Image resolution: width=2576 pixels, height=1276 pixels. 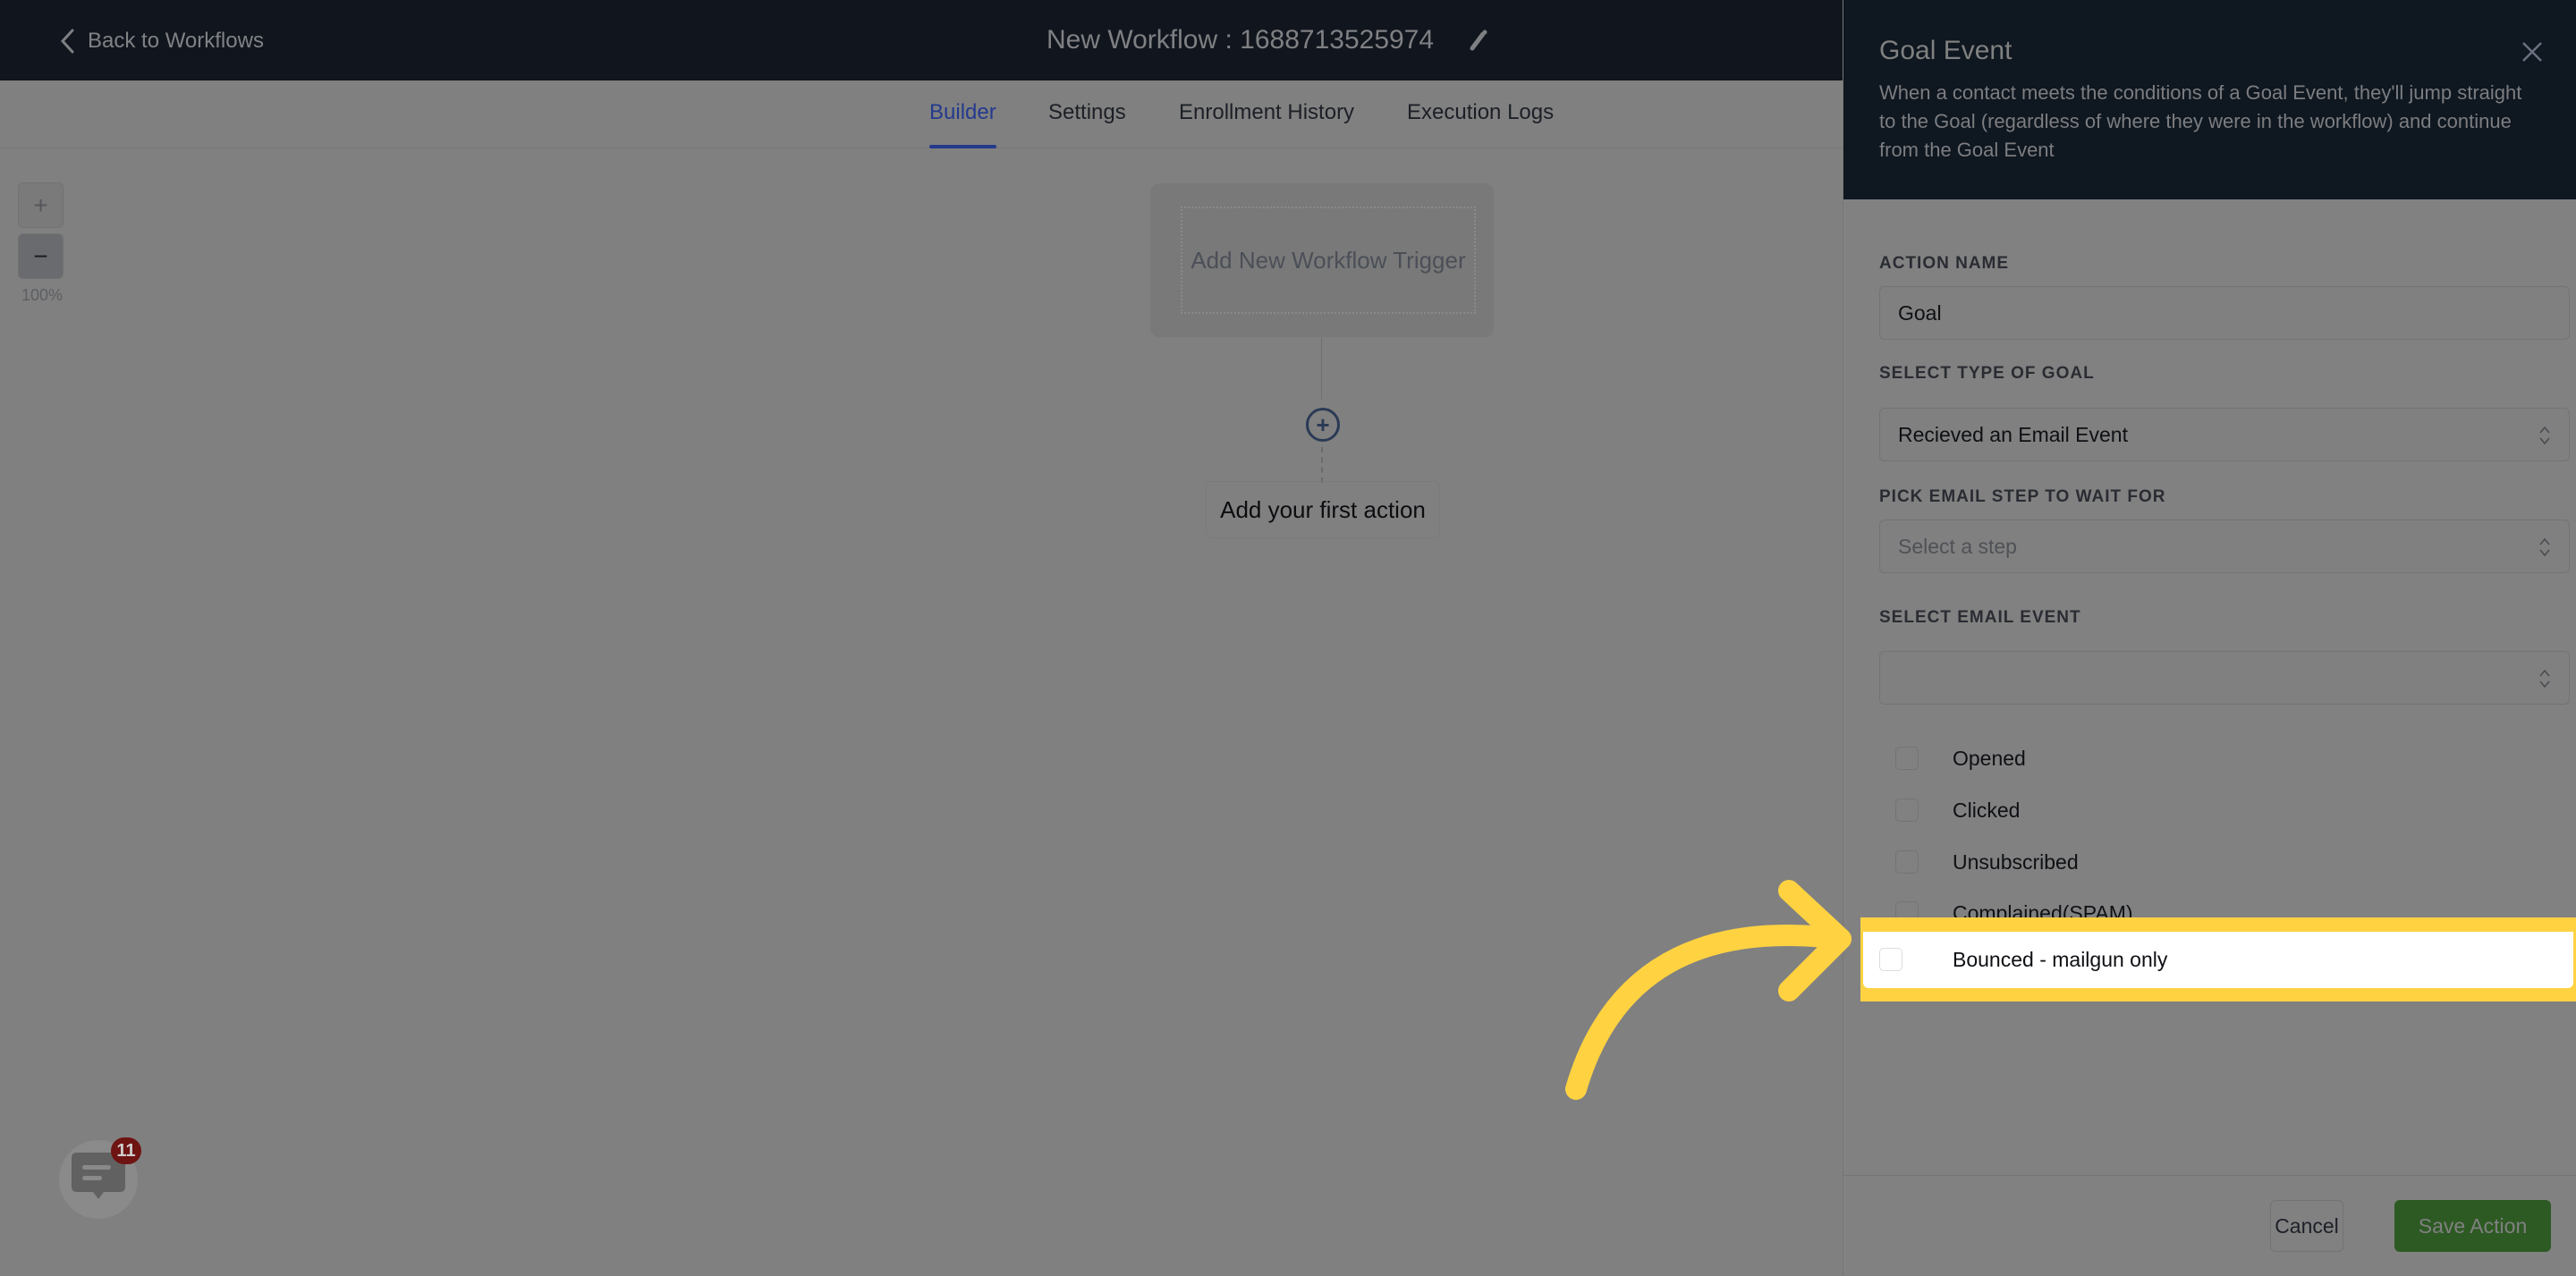 What do you see at coordinates (2224, 546) in the screenshot?
I see `email-step-select: Select a step` at bounding box center [2224, 546].